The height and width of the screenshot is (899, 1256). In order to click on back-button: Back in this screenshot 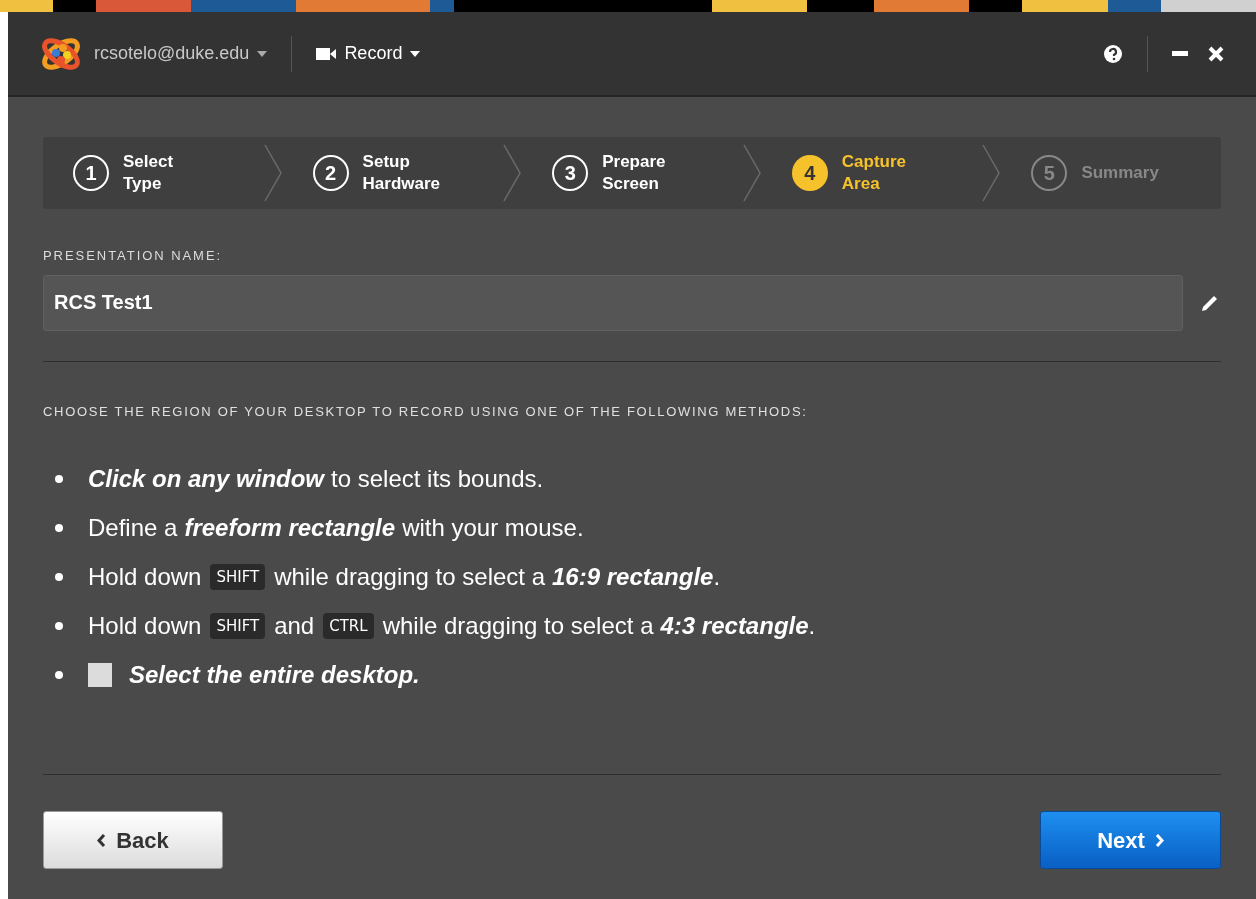, I will do `click(133, 840)`.